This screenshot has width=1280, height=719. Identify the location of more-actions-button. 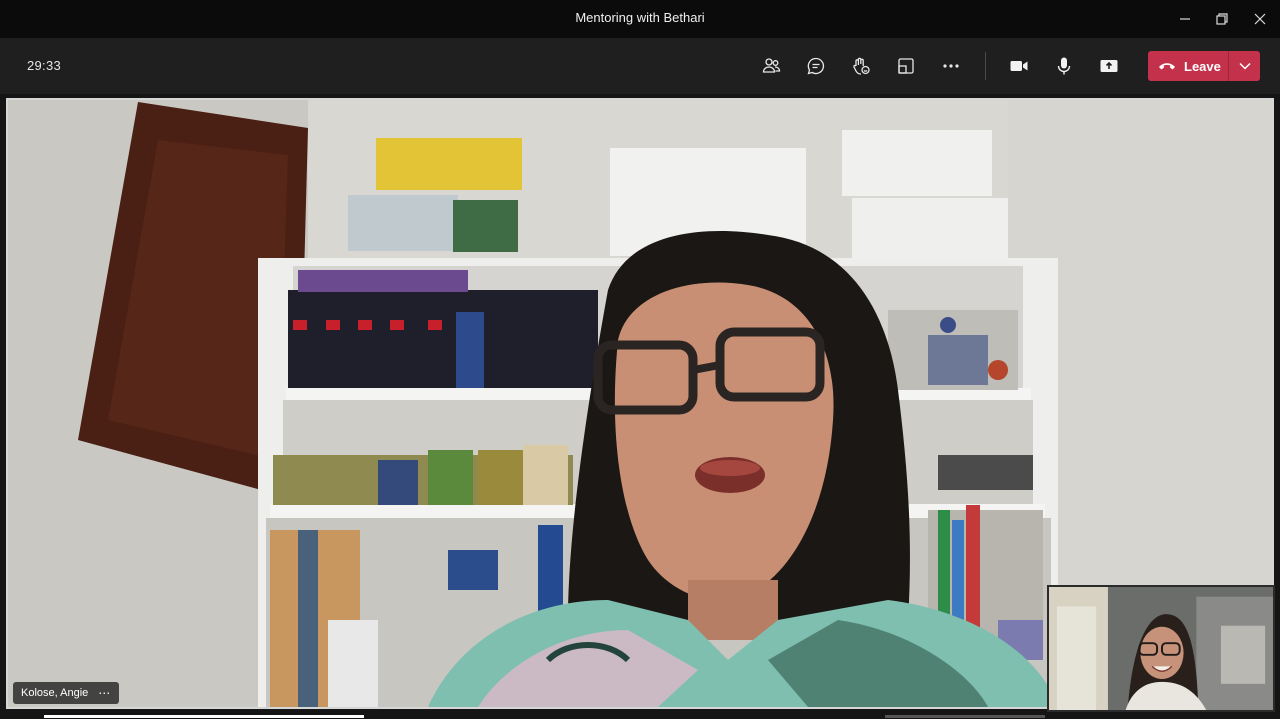
(951, 66).